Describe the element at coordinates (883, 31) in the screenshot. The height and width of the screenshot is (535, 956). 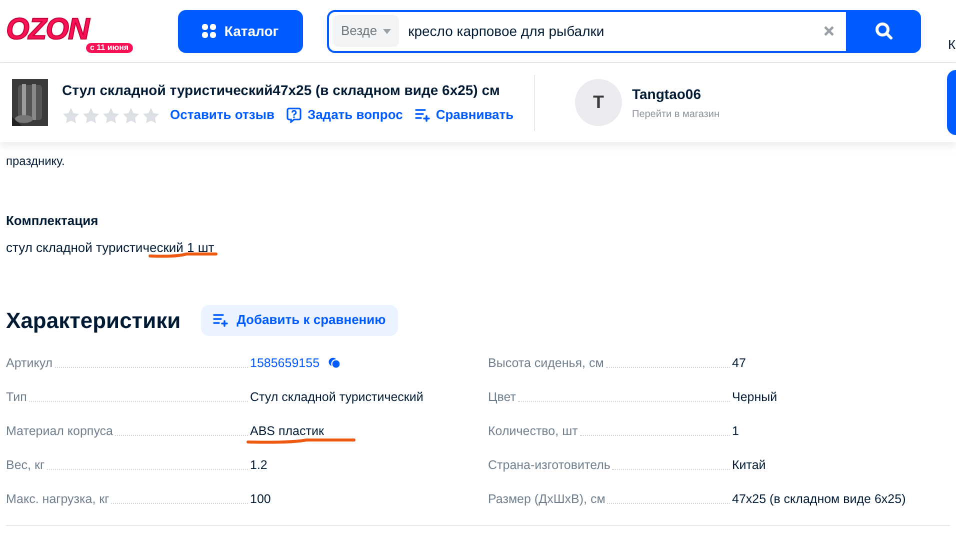
I see `search-icon` at that location.